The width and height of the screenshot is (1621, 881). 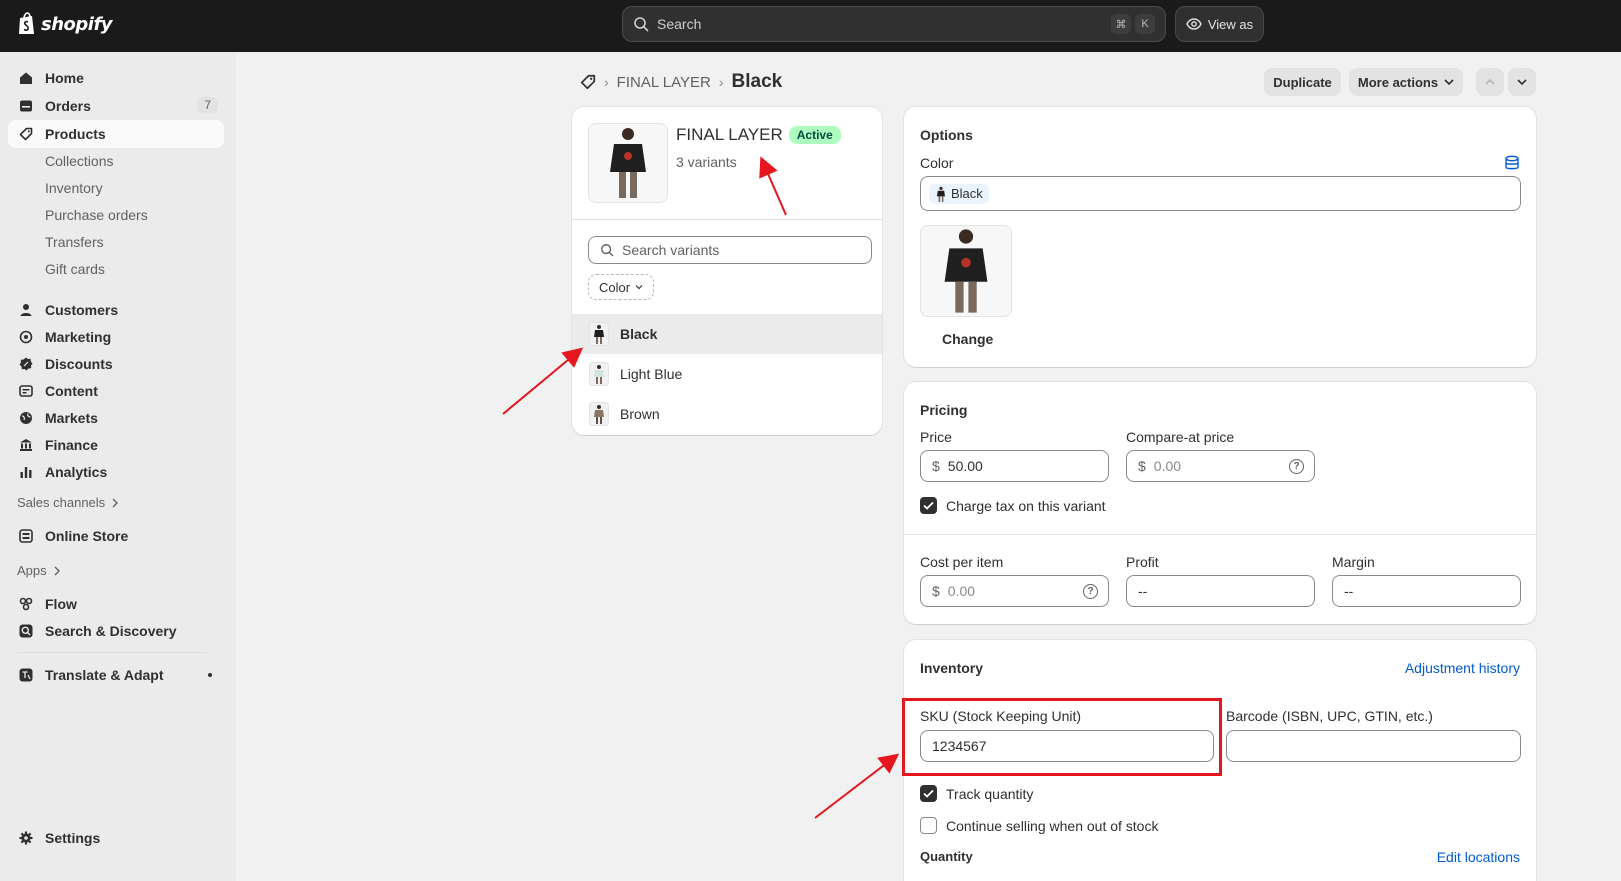 I want to click on sidebar-subitem-inventory: Inventory, so click(x=74, y=188).